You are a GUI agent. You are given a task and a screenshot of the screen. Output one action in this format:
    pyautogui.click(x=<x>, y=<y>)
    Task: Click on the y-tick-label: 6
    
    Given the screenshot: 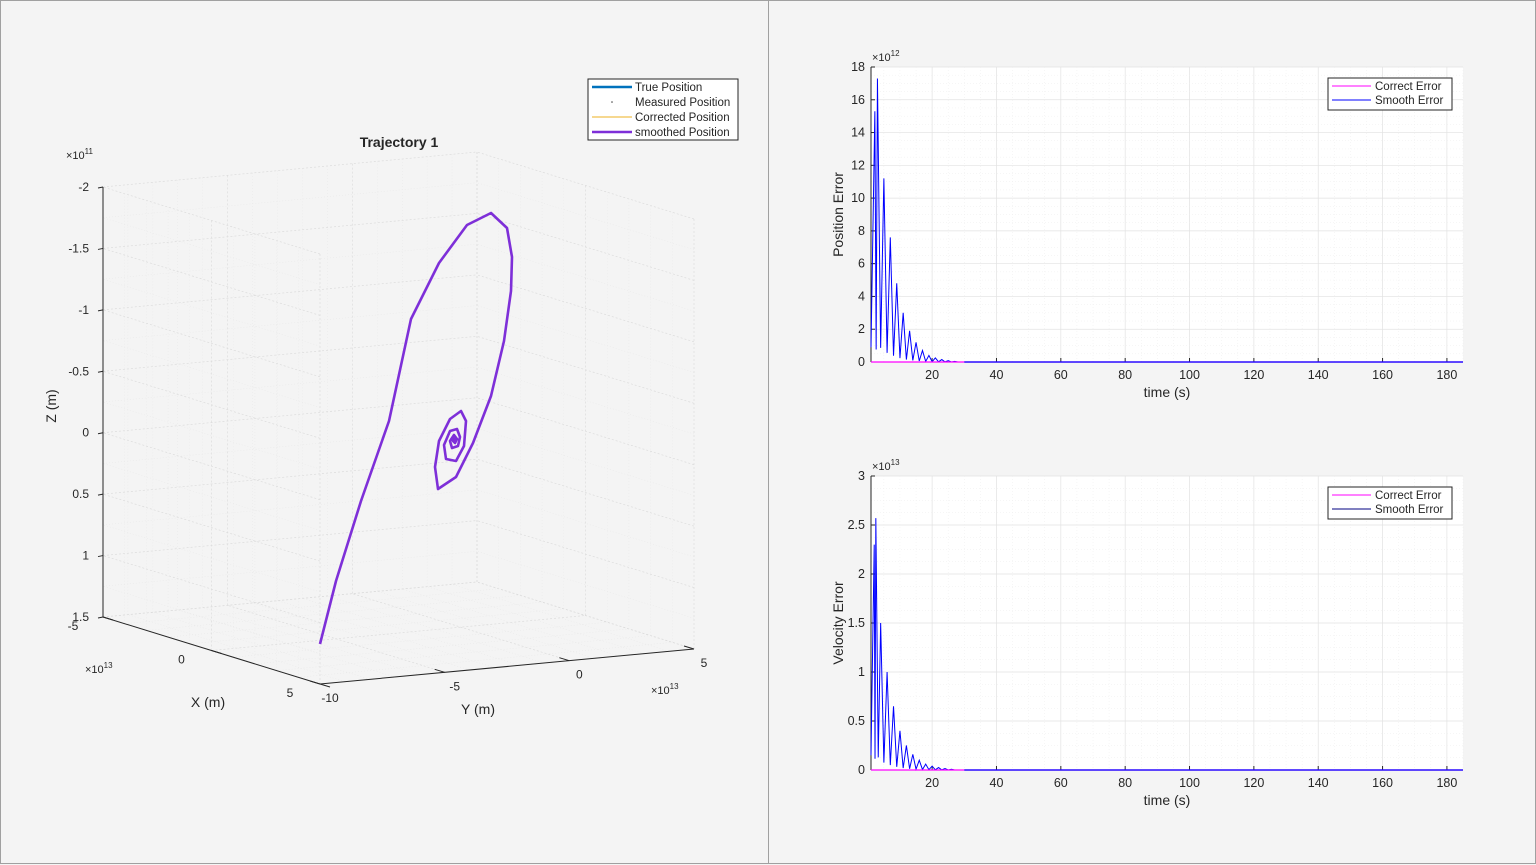 What is the action you would take?
    pyautogui.click(x=861, y=264)
    